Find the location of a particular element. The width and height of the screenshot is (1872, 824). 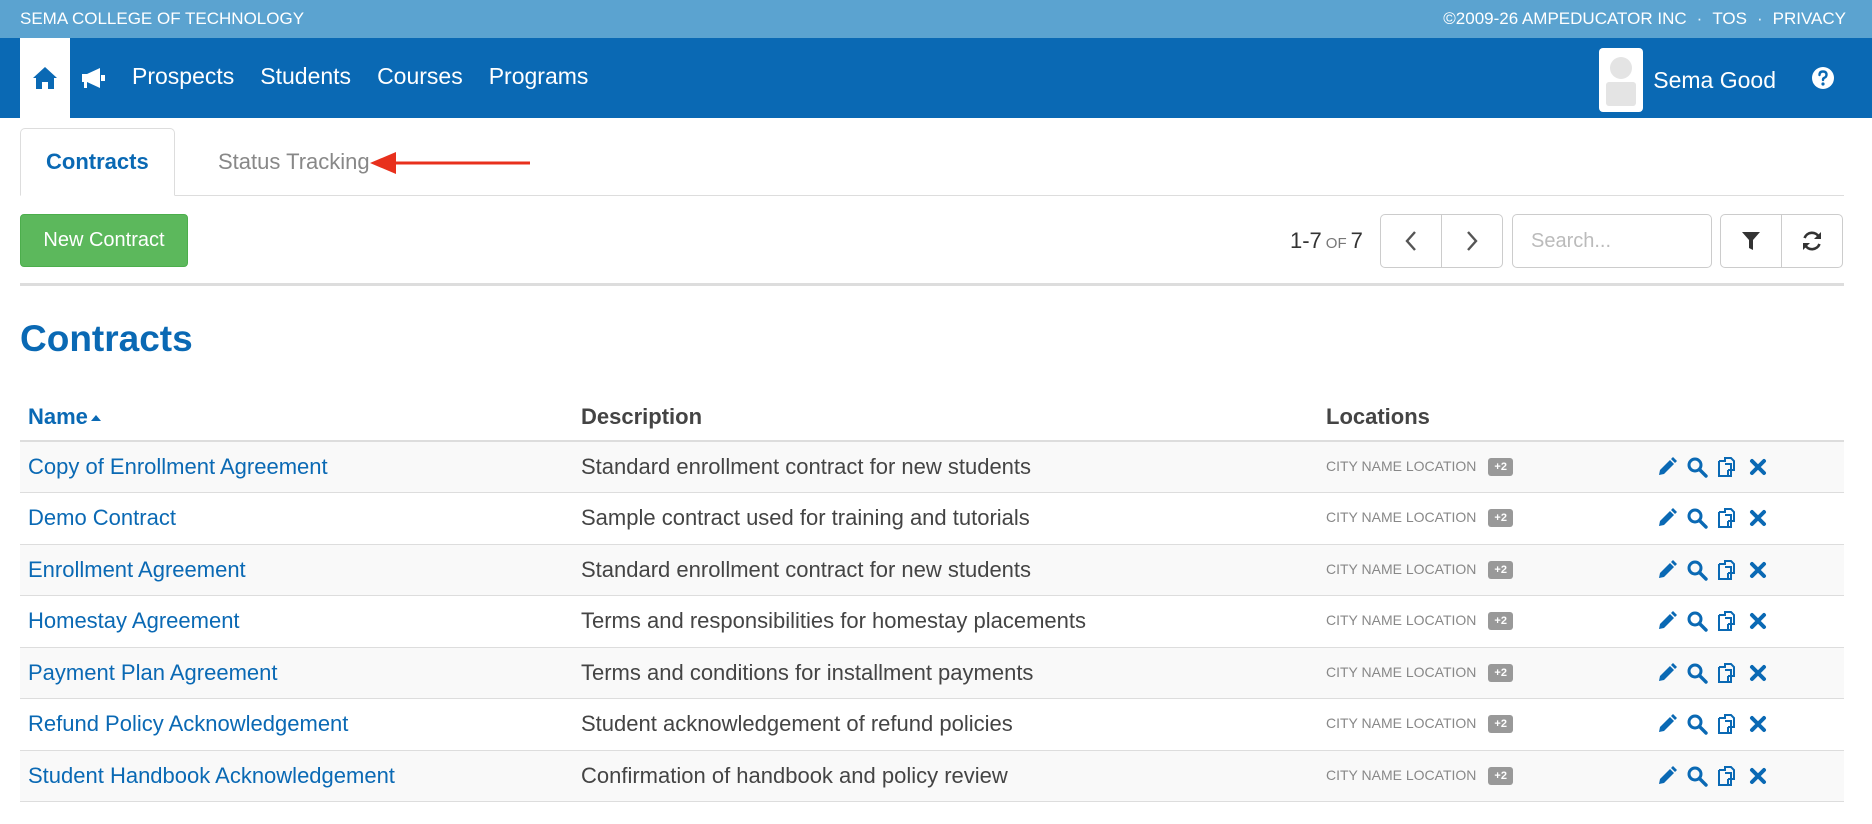

refresh-button is located at coordinates (1812, 241).